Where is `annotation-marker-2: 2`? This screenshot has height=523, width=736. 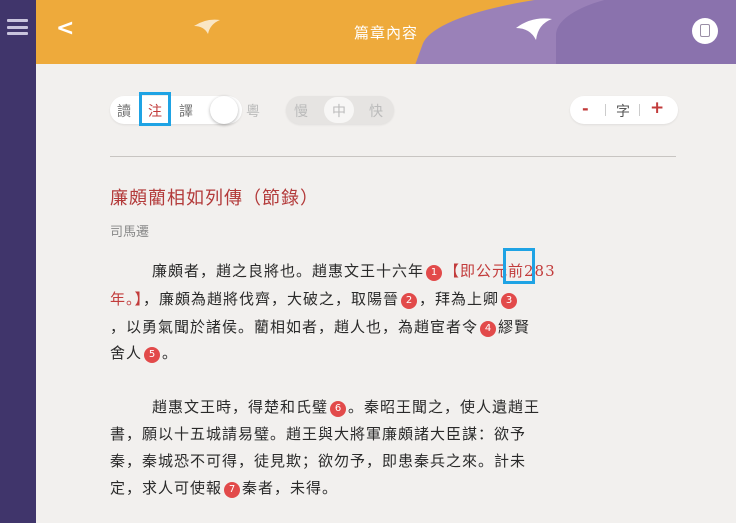 annotation-marker-2: 2 is located at coordinates (409, 301).